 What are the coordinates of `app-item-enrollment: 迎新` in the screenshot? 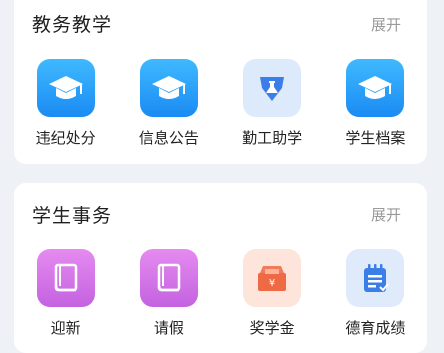 It's located at (66, 293).